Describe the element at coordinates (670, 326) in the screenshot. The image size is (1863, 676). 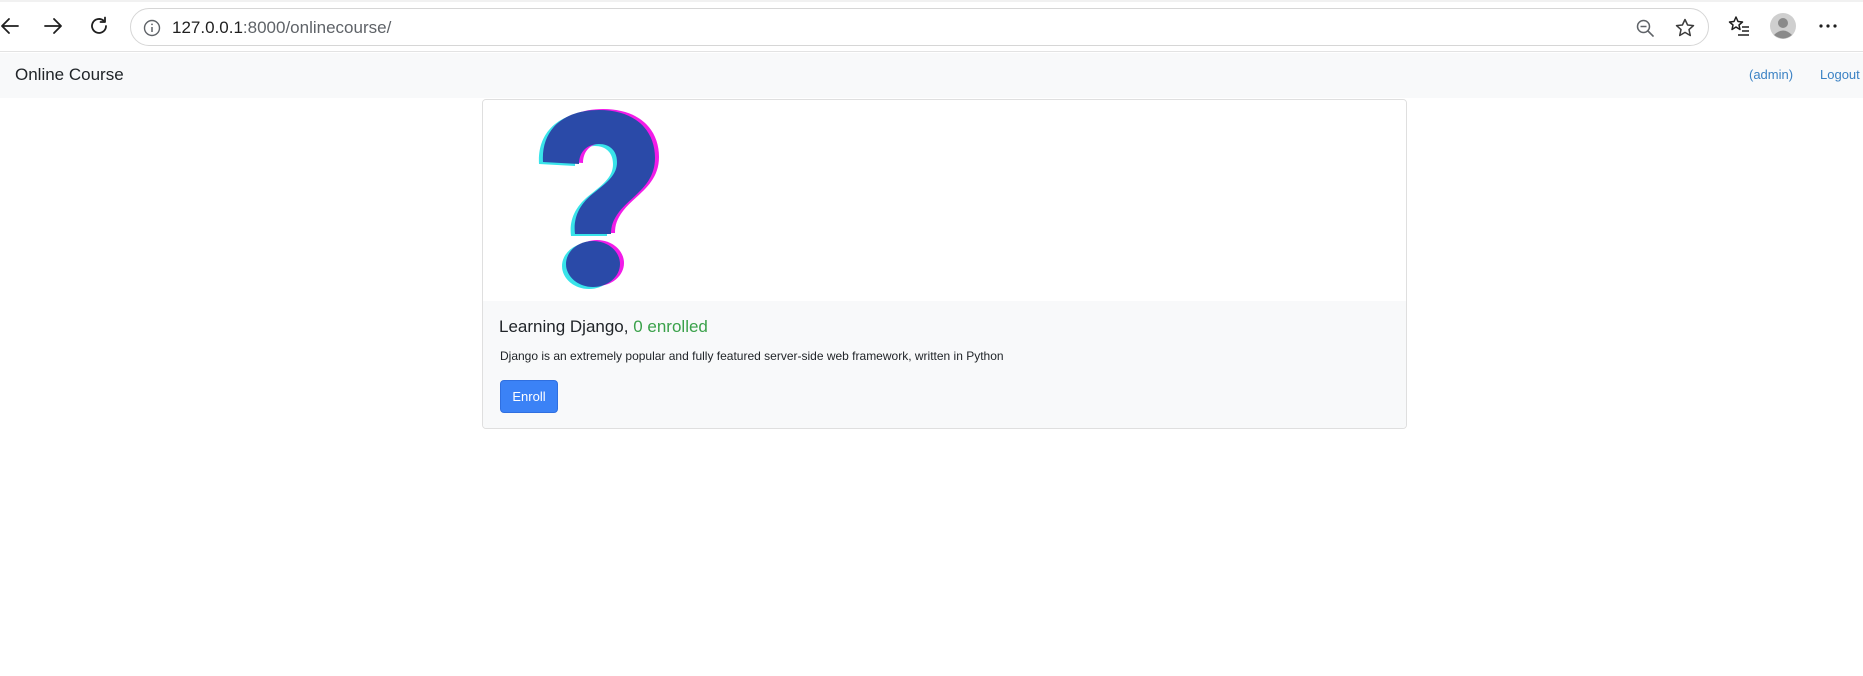
I see `enrolled-count: 0 enrolled` at that location.